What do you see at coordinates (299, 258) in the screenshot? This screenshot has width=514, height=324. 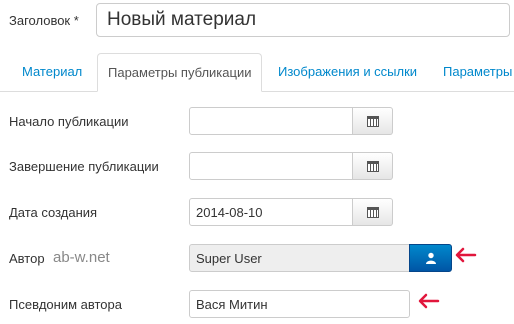 I see `author-input: Super User` at bounding box center [299, 258].